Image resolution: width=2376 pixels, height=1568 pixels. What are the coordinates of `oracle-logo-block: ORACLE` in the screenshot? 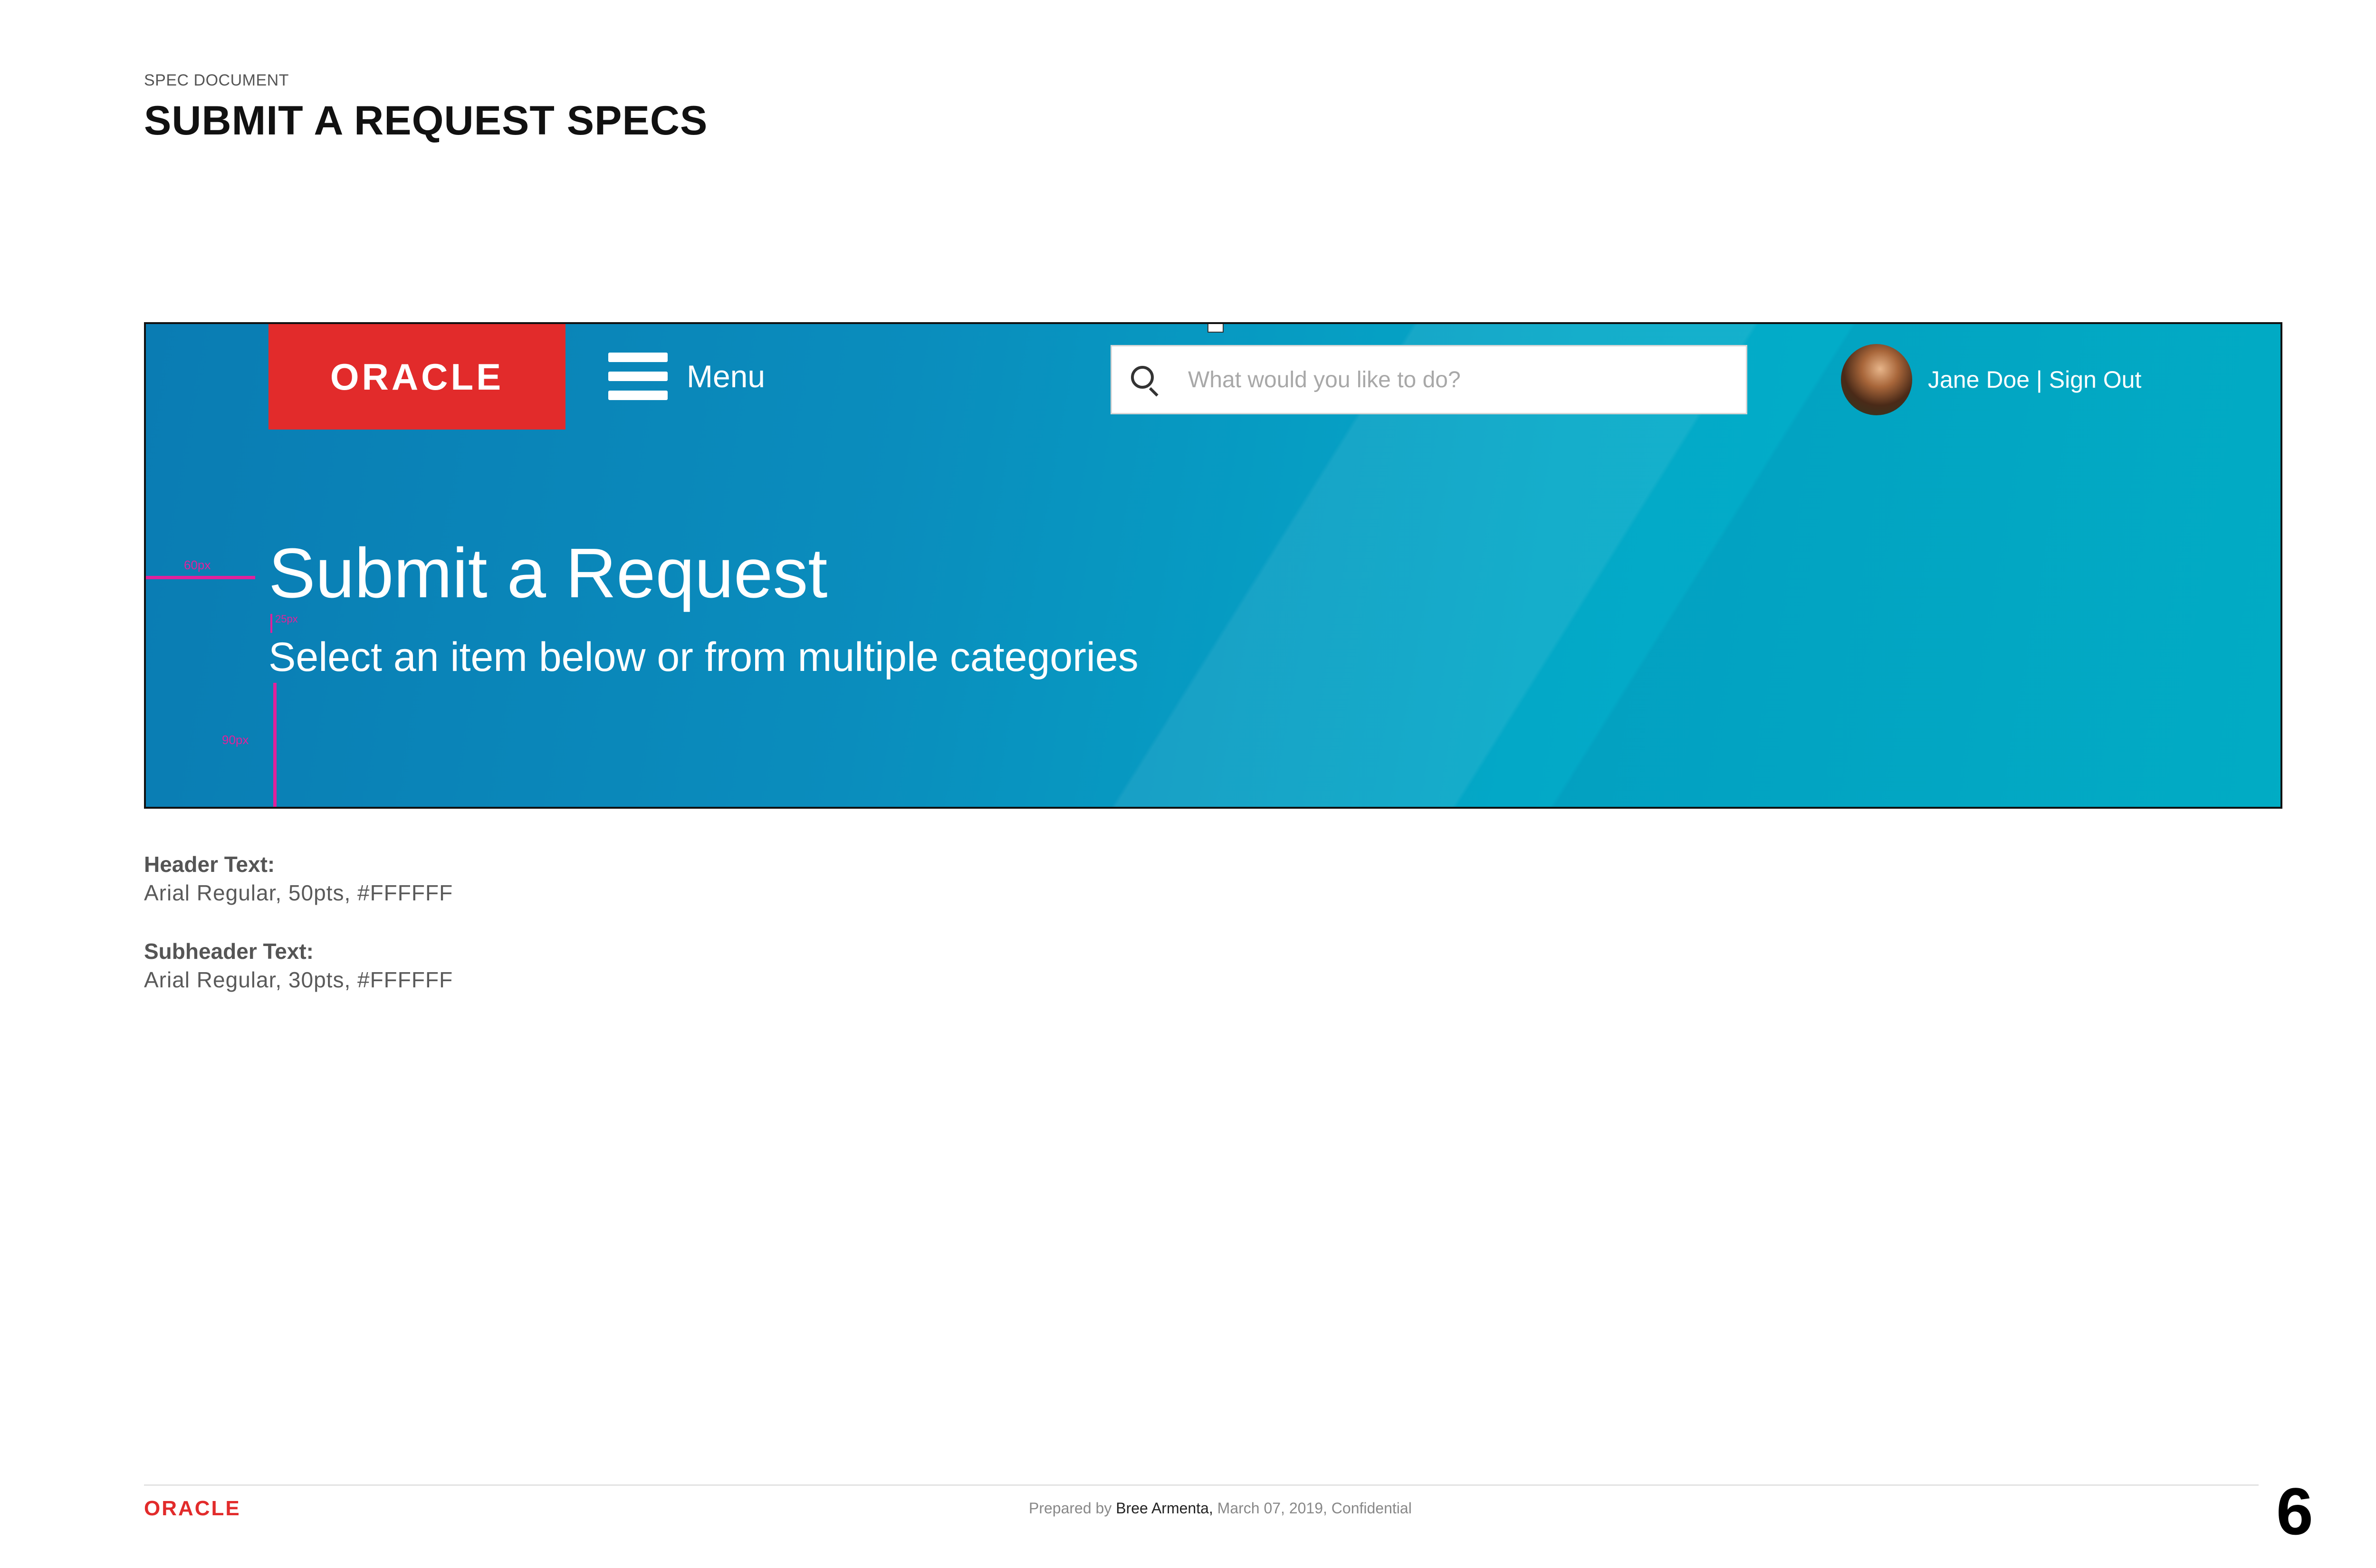 It's located at (416, 377).